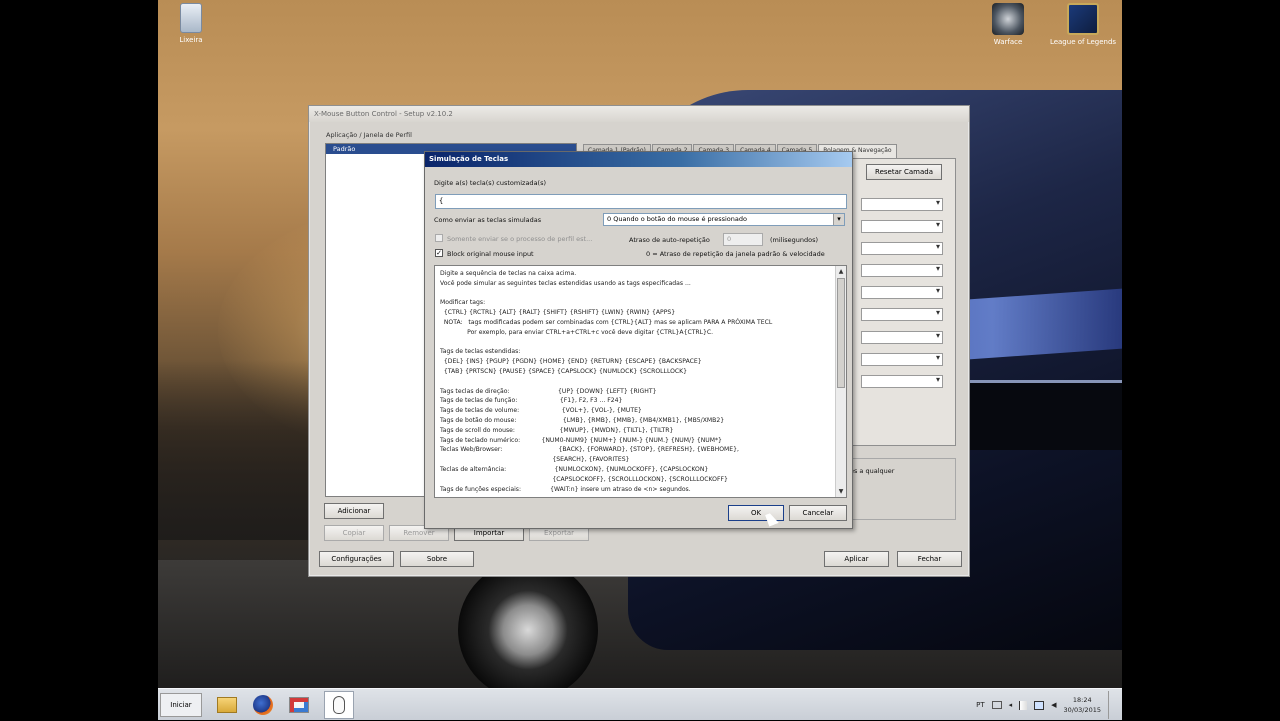 The height and width of the screenshot is (721, 1280). I want to click on chevron-down-icon: ▾, so click(838, 219).